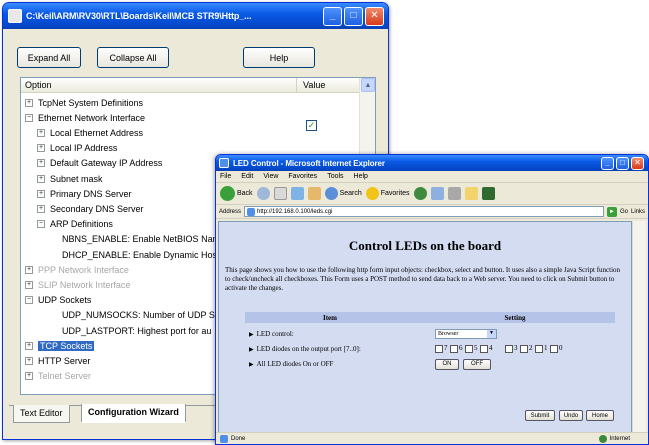 The height and width of the screenshot is (445, 649). What do you see at coordinates (624, 212) in the screenshot?
I see `go-button: Go` at bounding box center [624, 212].